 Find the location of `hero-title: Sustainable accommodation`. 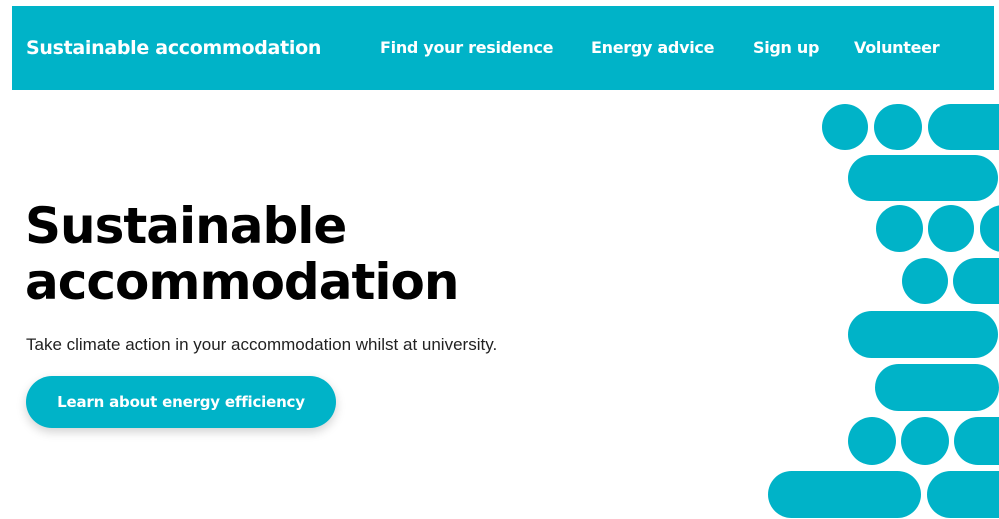

hero-title: Sustainable accommodation is located at coordinates (285, 254).